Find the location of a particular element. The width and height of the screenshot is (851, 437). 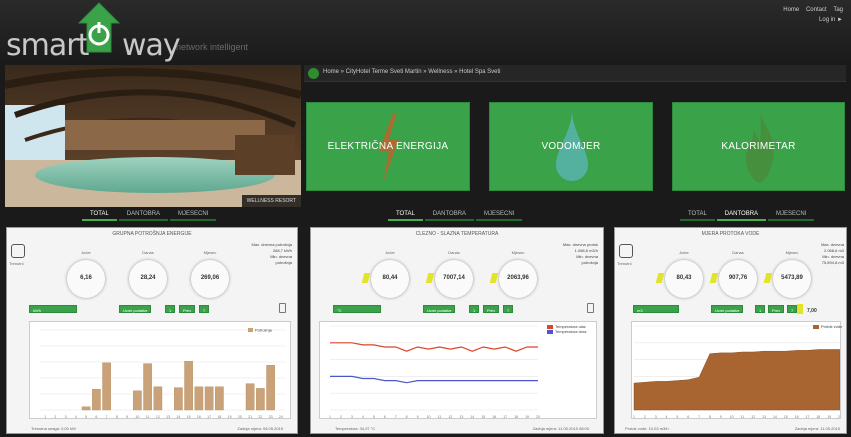

panel-footer-right: Zadnja mjera: 08.05.2015 is located at coordinates (260, 428).